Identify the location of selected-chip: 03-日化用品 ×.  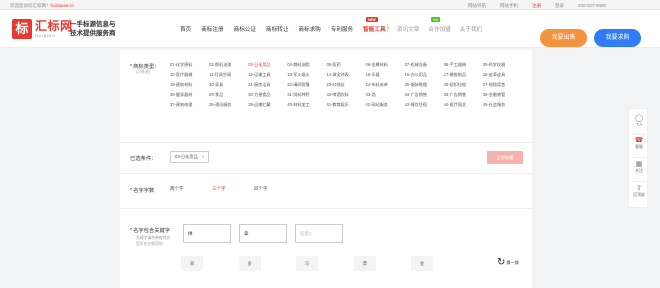
(190, 157).